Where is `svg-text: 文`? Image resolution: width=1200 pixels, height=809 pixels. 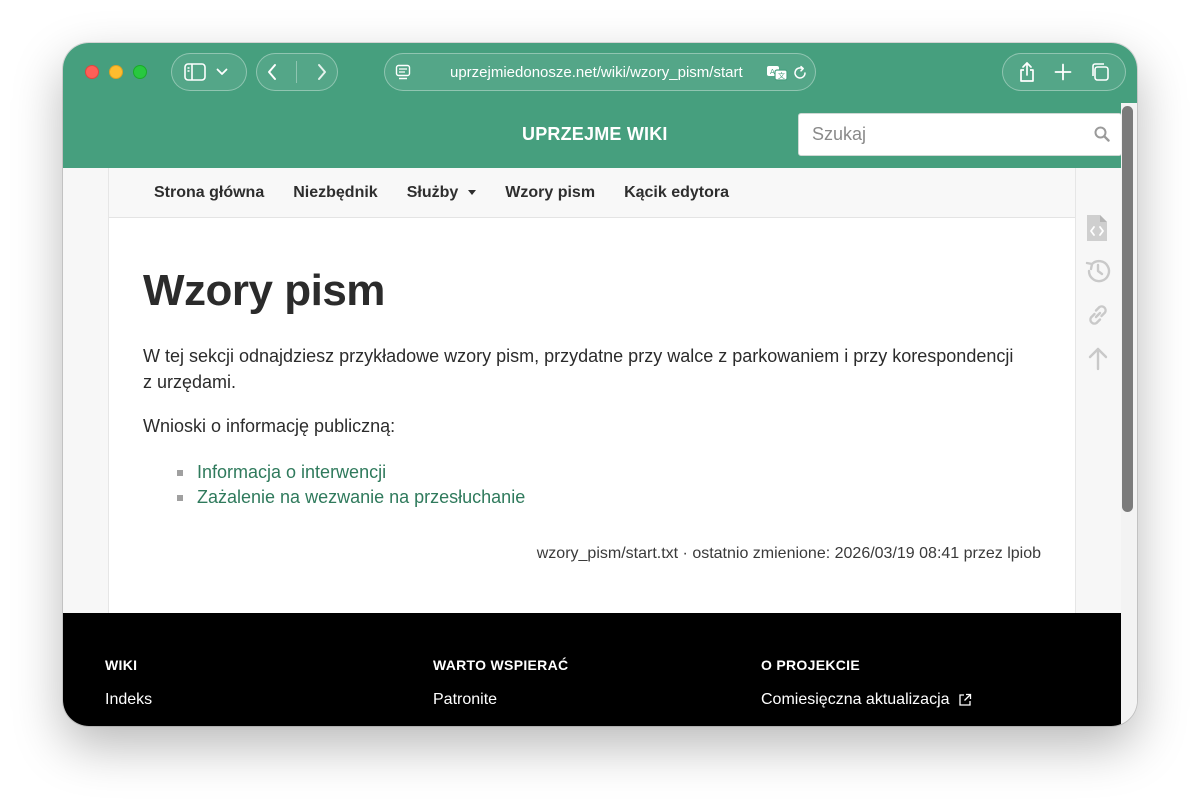
svg-text: 文 is located at coordinates (781, 75).